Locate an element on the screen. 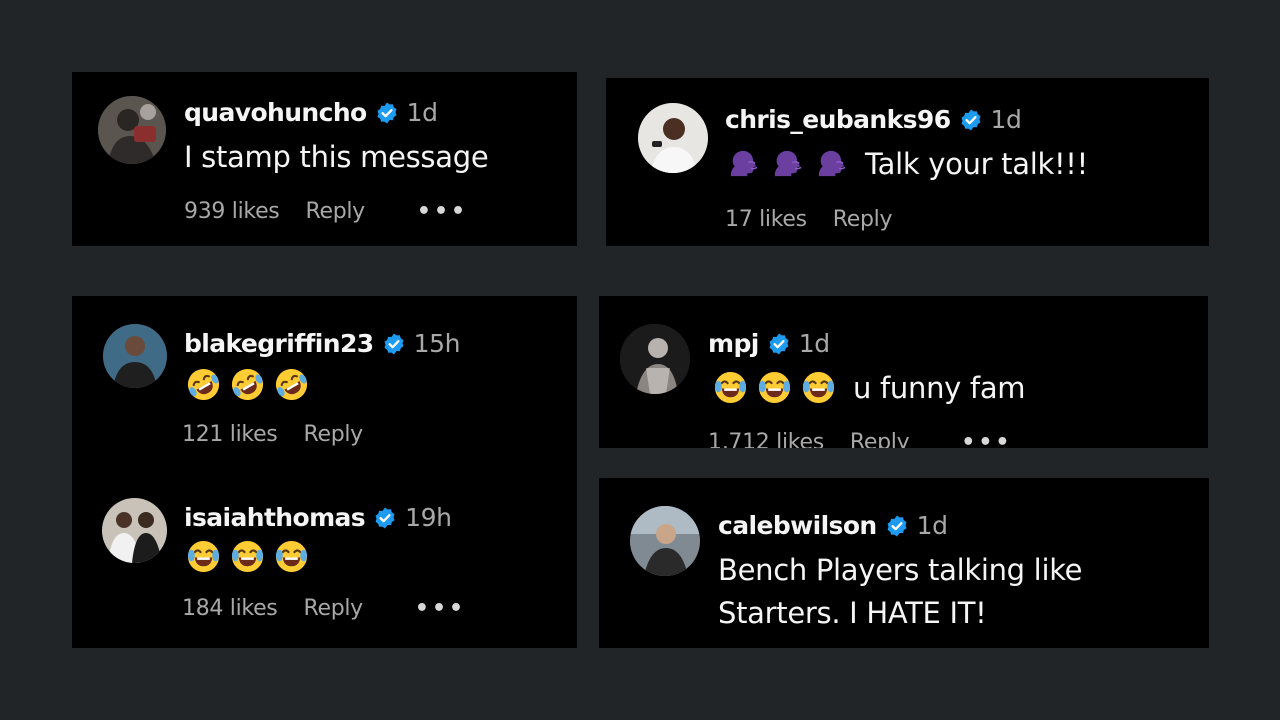 This screenshot has width=1280, height=720. username: mpj is located at coordinates (733, 343).